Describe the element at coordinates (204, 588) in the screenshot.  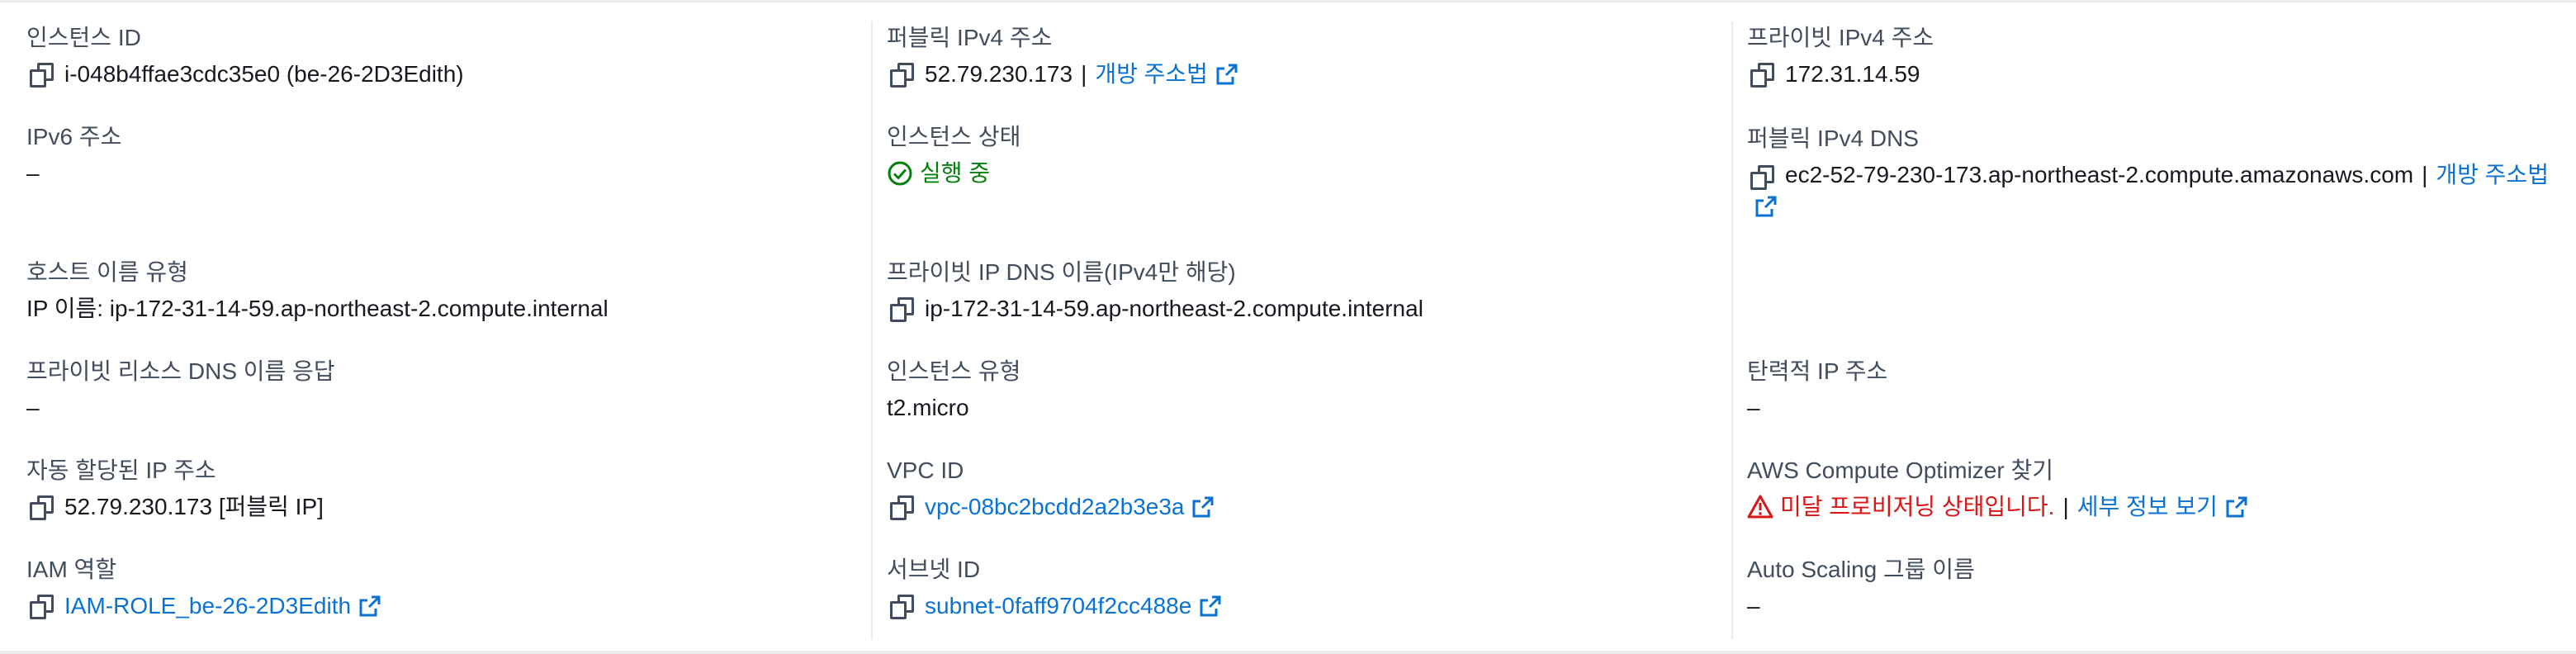
I see `iam-role-field: IAM 역할 IAM-ROLE_be-26-2D3Edith` at that location.